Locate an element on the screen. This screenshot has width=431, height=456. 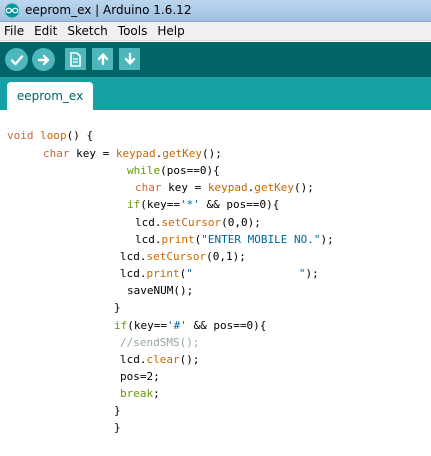
arrow-down-icon is located at coordinates (129, 58).